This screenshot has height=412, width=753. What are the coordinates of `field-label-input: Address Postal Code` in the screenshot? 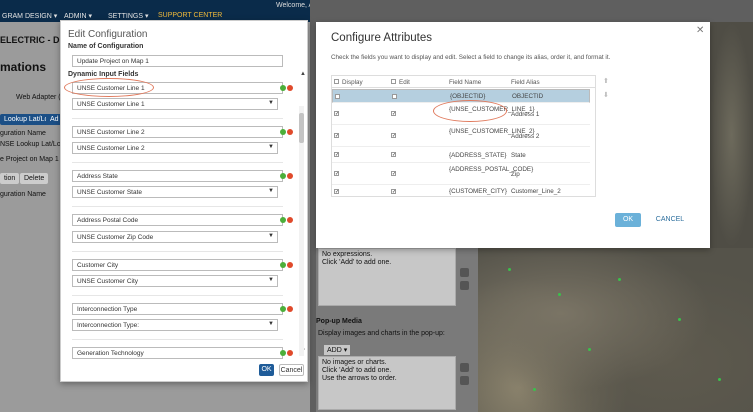 It's located at (177, 220).